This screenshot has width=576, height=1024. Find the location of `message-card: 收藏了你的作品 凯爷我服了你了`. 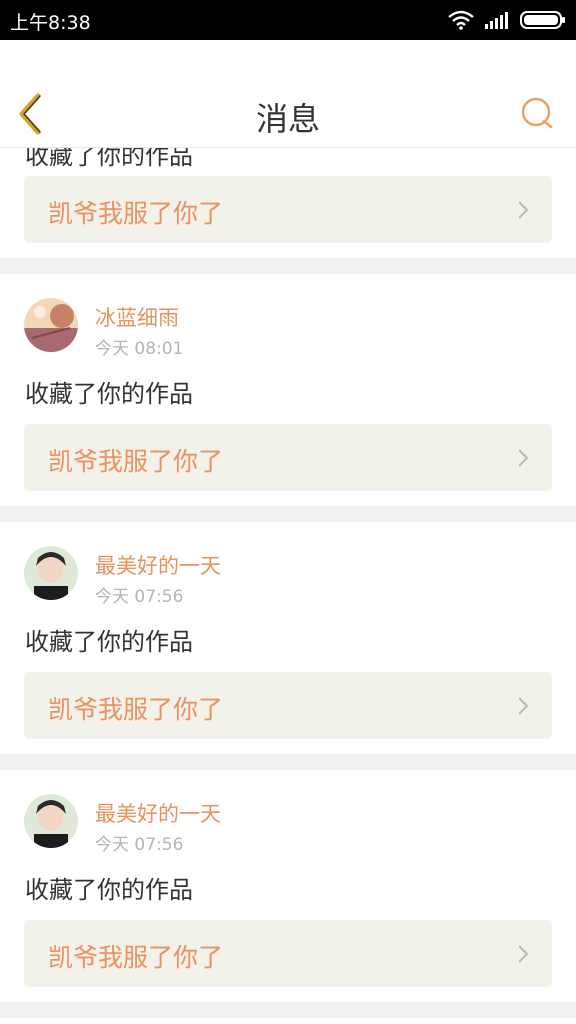

message-card: 收藏了你的作品 凯爷我服了你了 is located at coordinates (288, 203).